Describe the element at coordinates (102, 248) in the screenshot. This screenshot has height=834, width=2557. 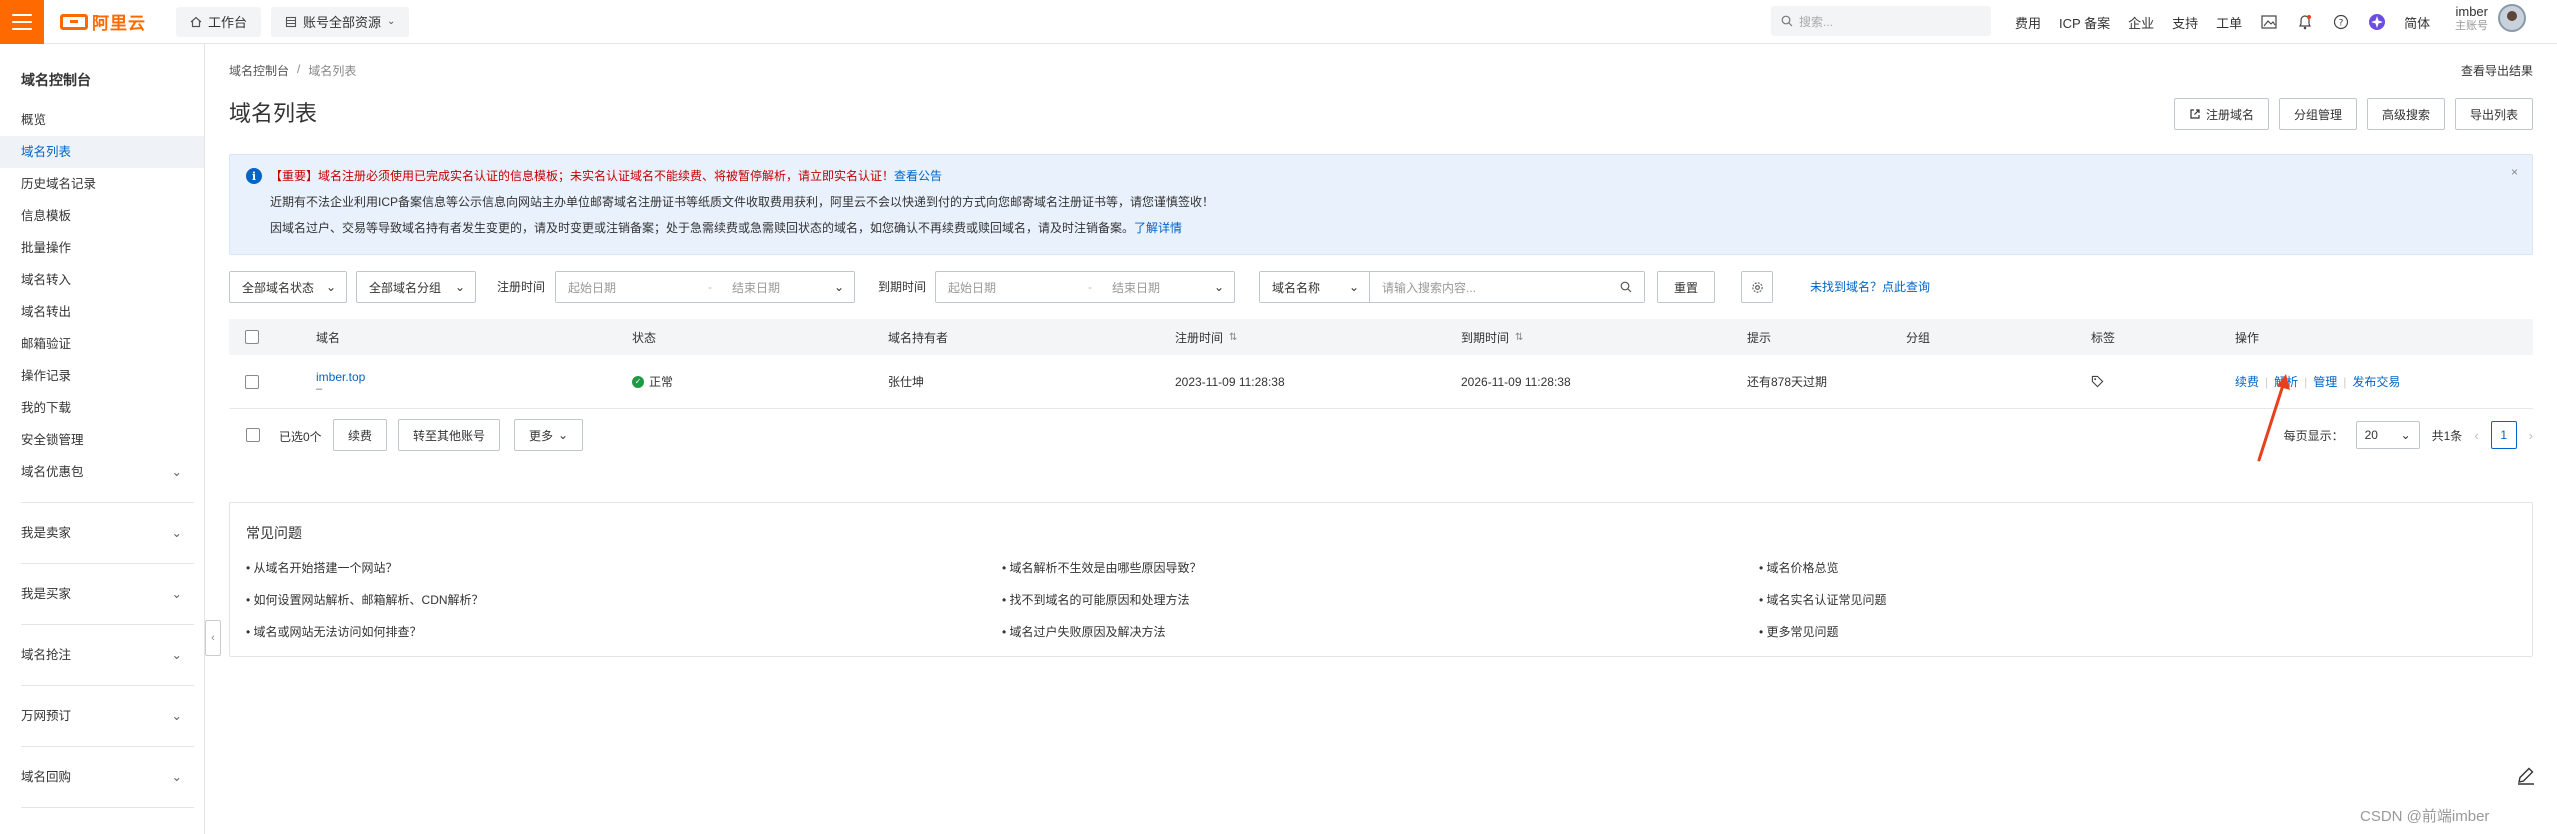
I see `sidebar-item-batch: 批量操作` at that location.